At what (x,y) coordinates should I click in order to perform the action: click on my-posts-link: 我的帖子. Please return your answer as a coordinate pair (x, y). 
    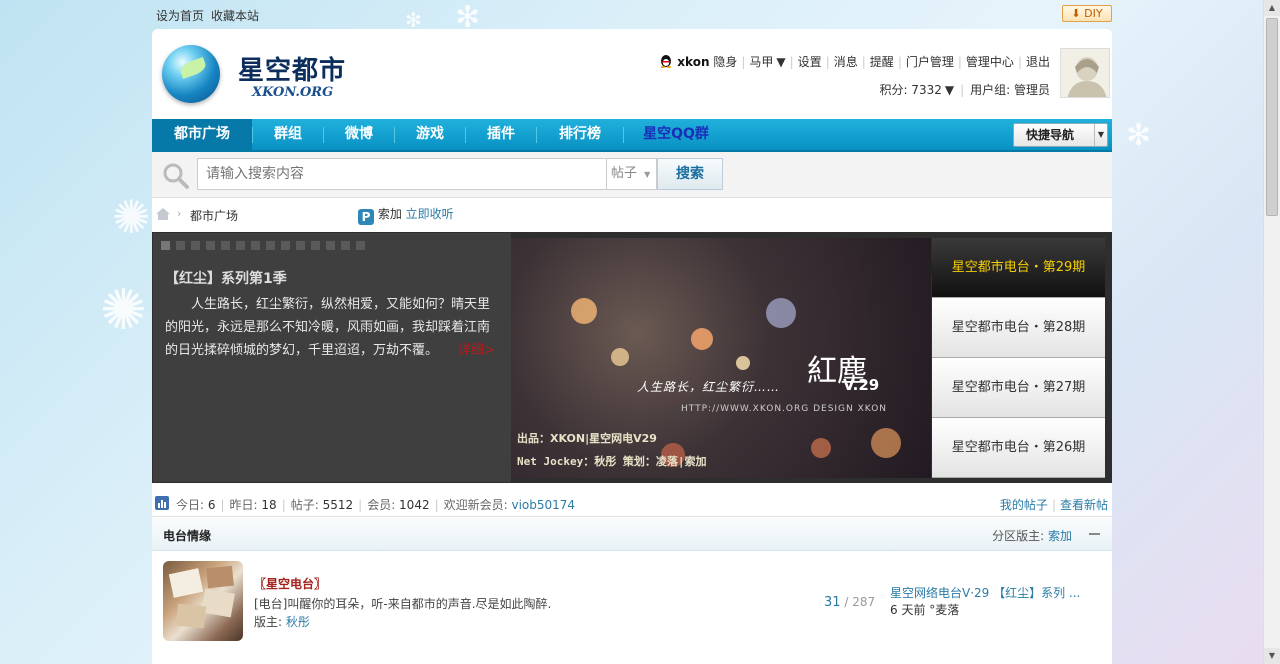
    Looking at the image, I should click on (1024, 505).